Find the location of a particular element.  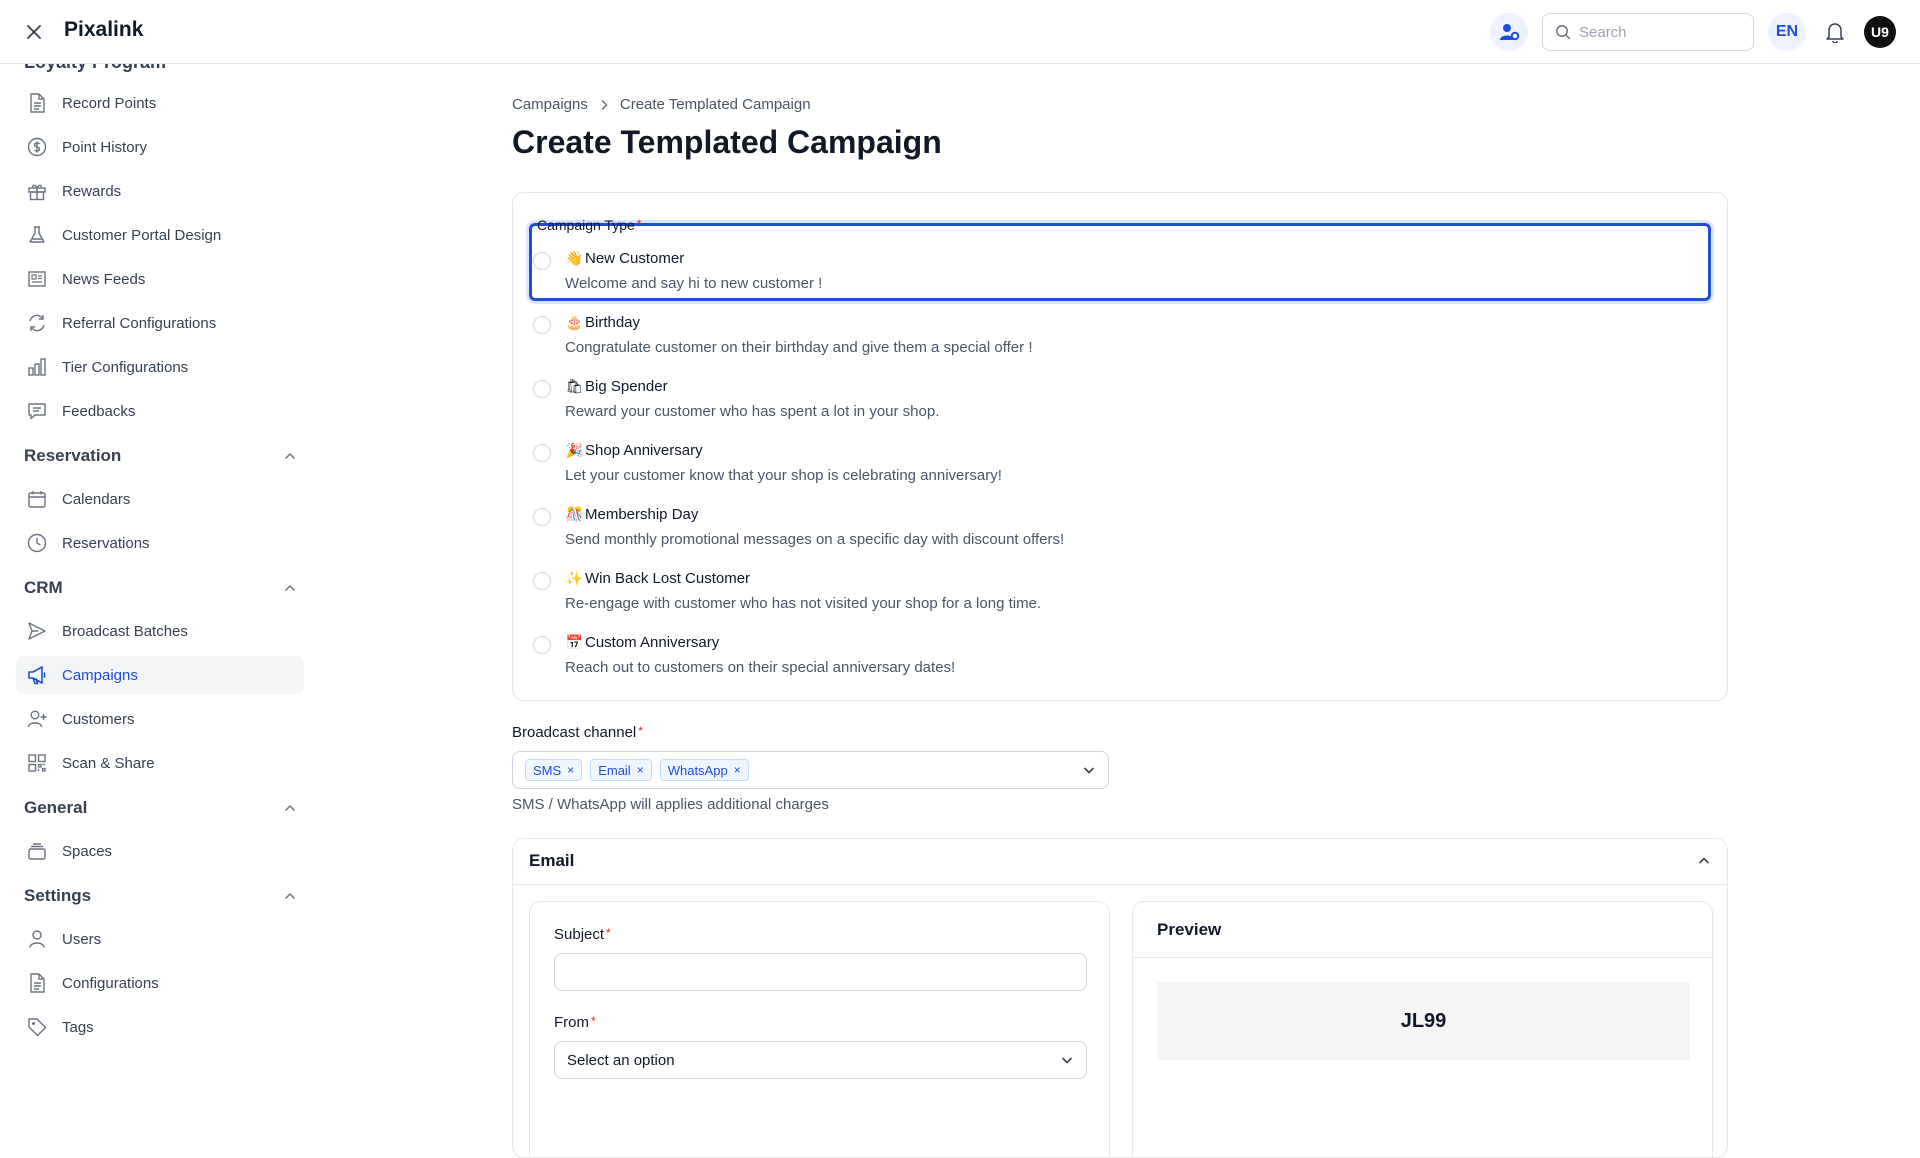

option-description: Welcome and say hi to new customer ! is located at coordinates (694, 283).